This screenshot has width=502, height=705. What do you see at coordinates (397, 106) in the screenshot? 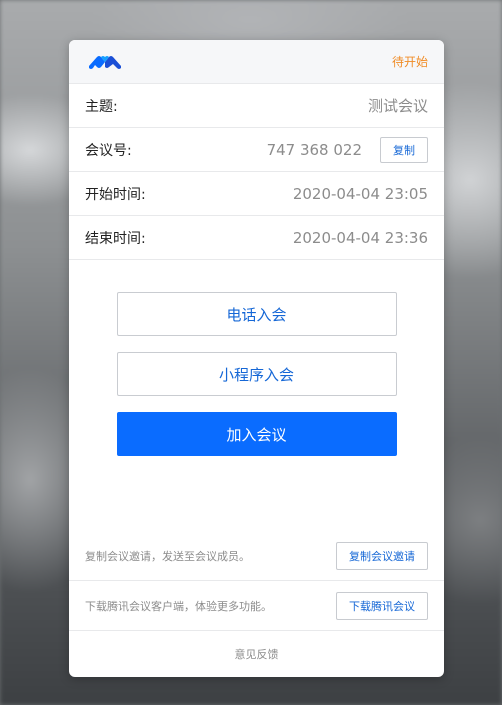
I see `topic-value: 测试会议` at bounding box center [397, 106].